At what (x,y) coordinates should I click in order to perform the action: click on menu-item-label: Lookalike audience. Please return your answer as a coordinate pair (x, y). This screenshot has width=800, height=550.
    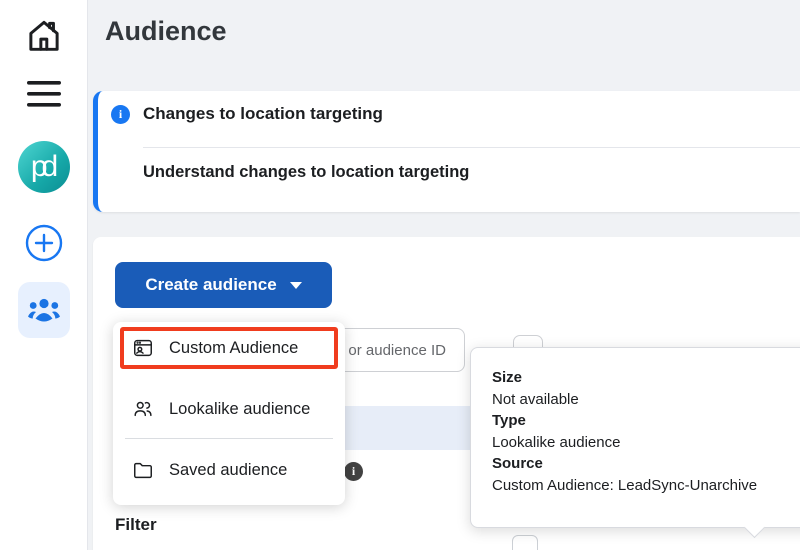
    Looking at the image, I should click on (240, 408).